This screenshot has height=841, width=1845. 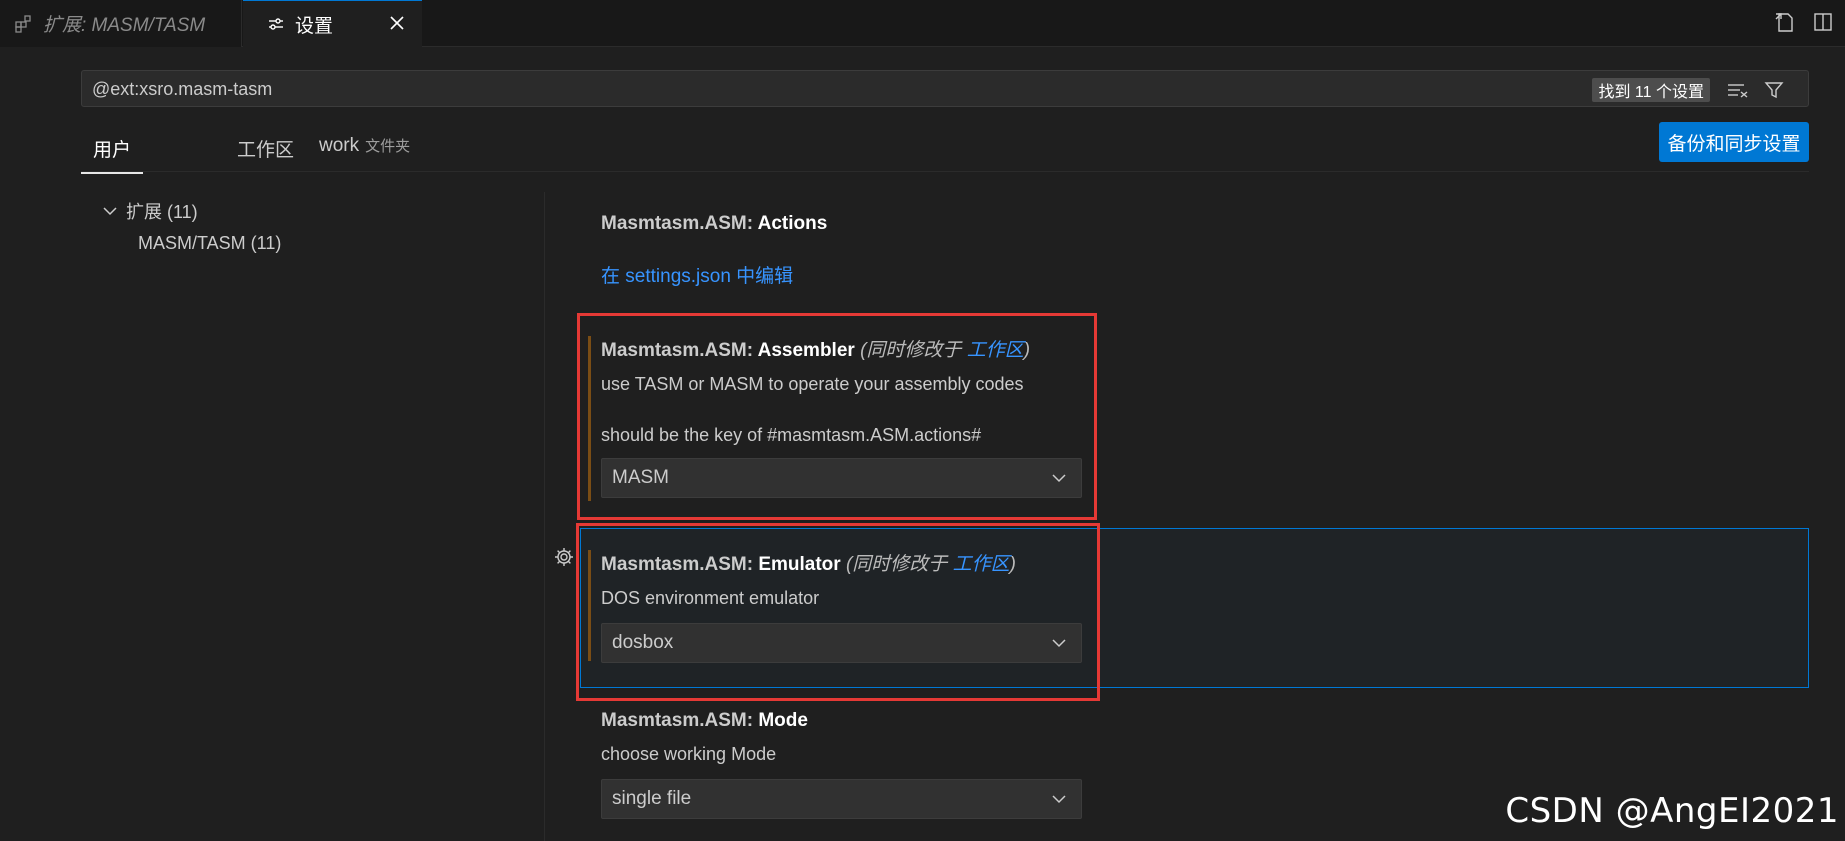 I want to click on setting-mode-description: choose working Mode, so click(x=689, y=754).